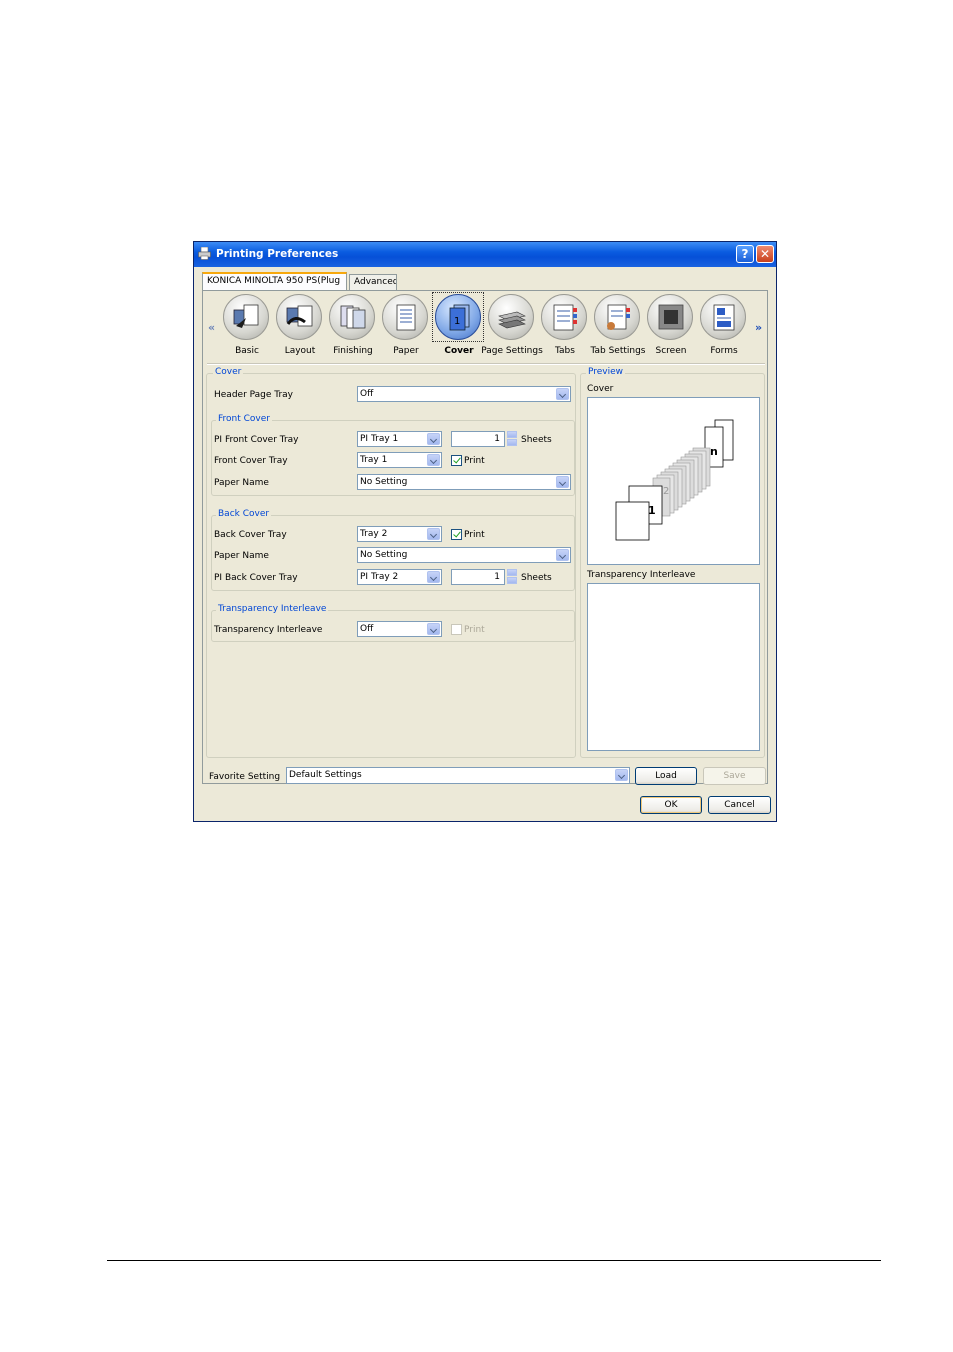 The height and width of the screenshot is (1352, 953). I want to click on back-sheets-input: 1, so click(478, 577).